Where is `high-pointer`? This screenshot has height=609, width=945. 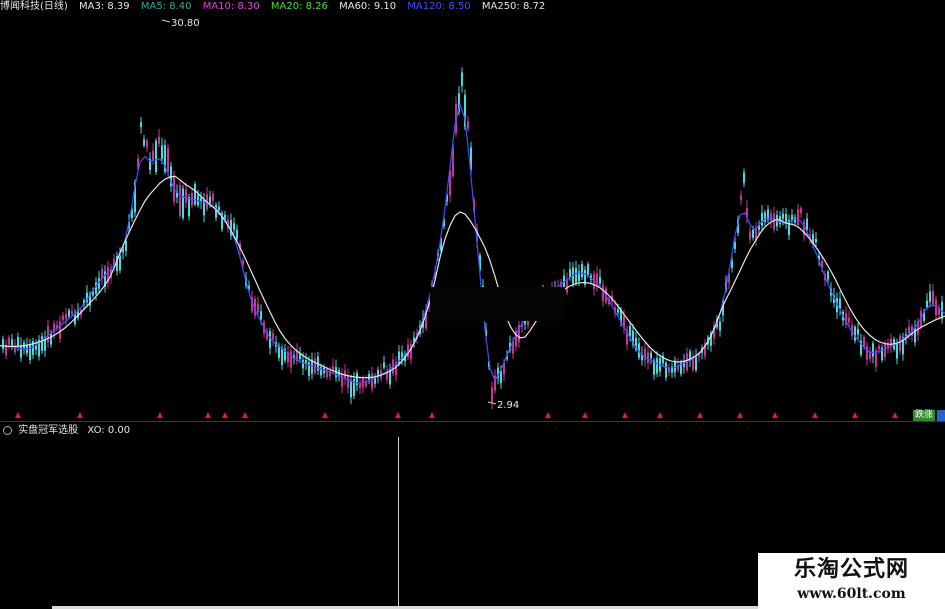 high-pointer is located at coordinates (166, 21).